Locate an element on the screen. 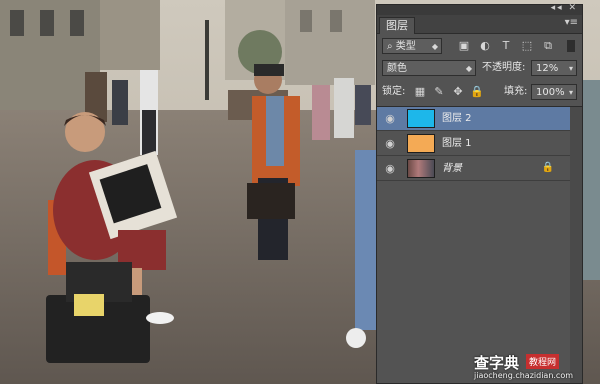  search-icon: ⌕ is located at coordinates (391, 46).